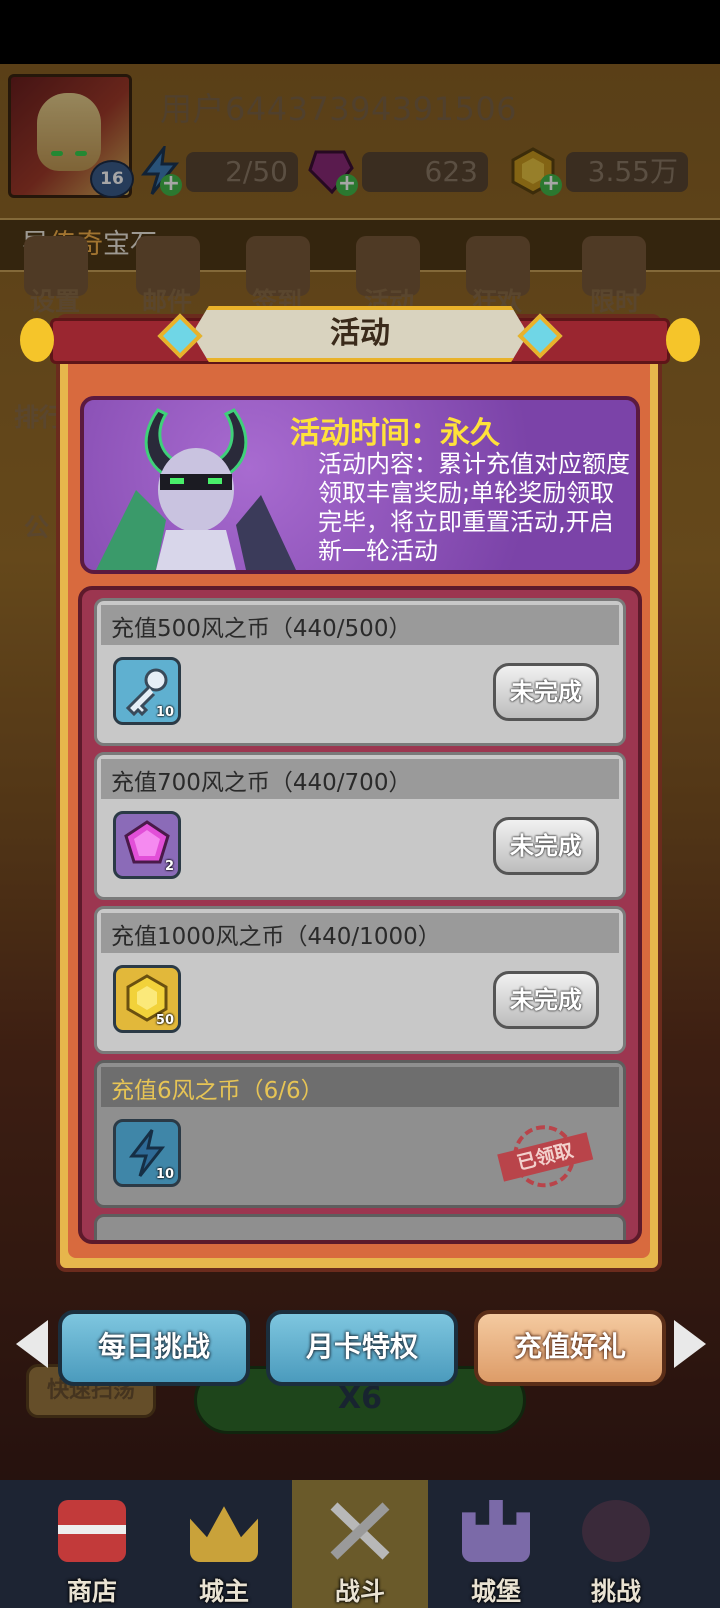 The image size is (720, 1608). I want to click on tab-daily-challenge: 每日挑战, so click(154, 1348).